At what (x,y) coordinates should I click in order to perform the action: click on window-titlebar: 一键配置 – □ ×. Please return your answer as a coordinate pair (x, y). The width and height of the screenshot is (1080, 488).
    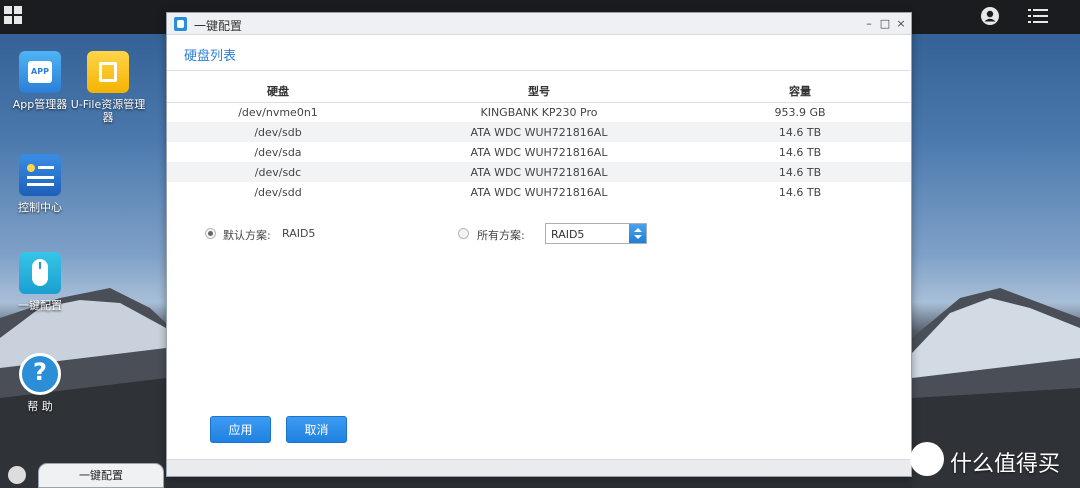
    Looking at the image, I should click on (539, 24).